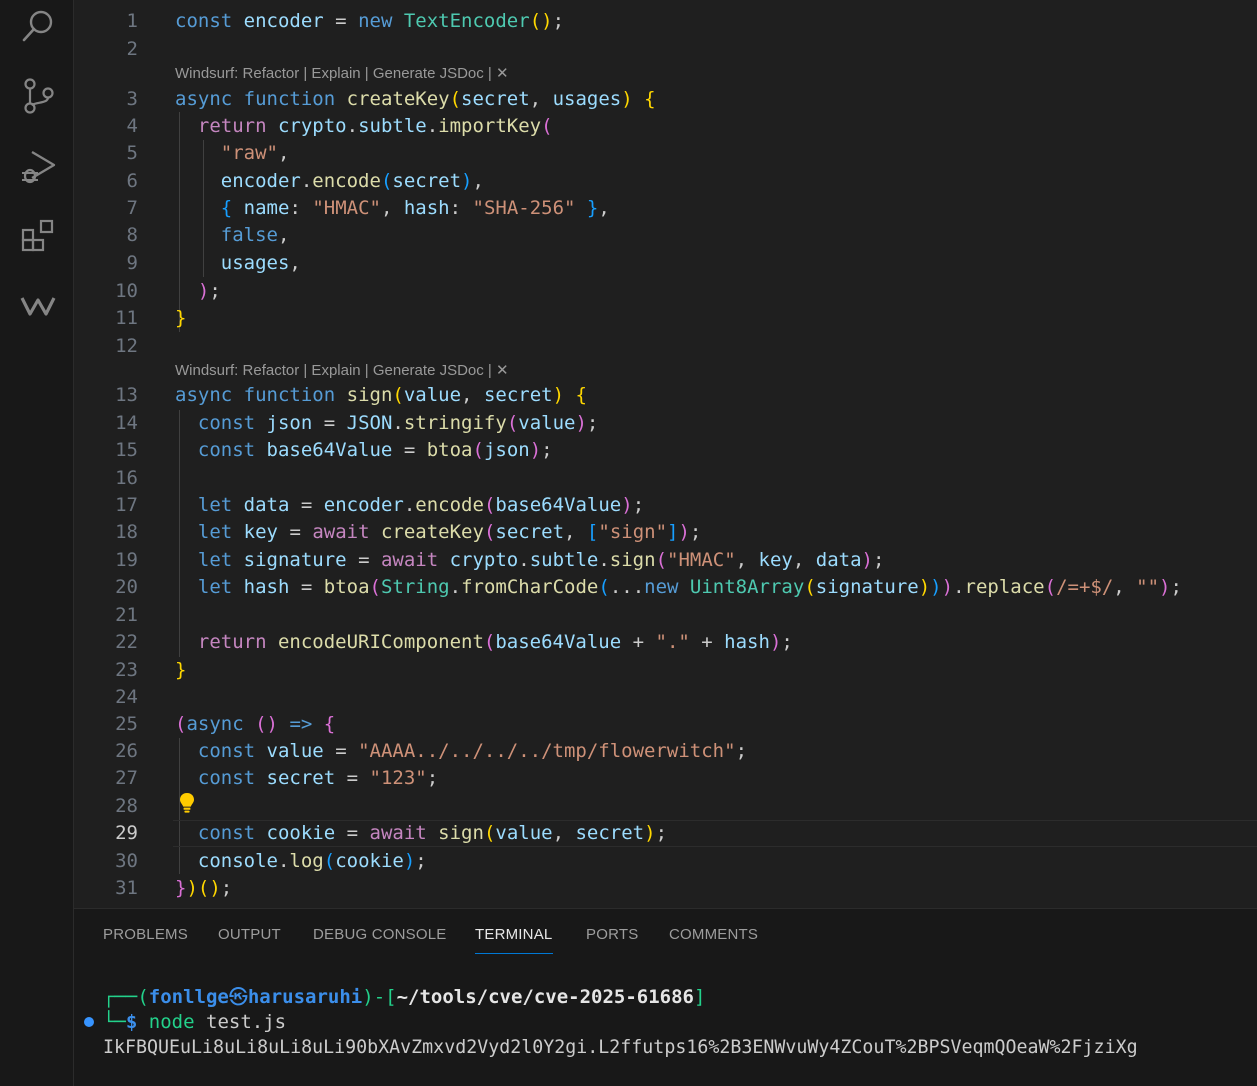 The image size is (1257, 1086). I want to click on code-line: 28, so click(665, 806).